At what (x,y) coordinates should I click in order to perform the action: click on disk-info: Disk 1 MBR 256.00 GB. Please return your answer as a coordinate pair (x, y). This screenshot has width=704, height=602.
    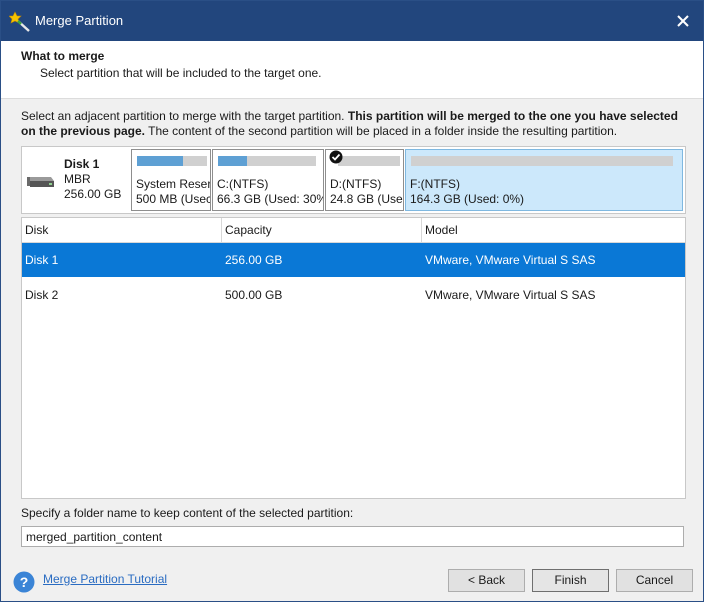
    Looking at the image, I should click on (76, 180).